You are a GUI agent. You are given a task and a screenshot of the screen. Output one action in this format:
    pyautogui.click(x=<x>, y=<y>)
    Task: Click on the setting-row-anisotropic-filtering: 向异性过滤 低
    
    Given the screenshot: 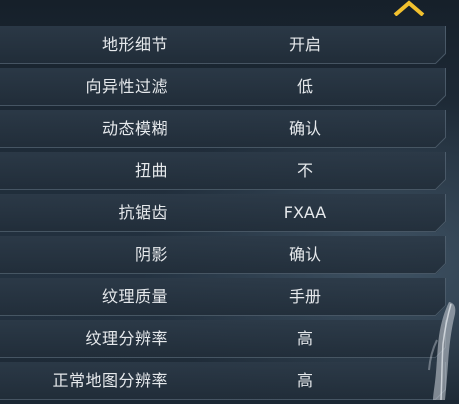 What is the action you would take?
    pyautogui.click(x=229, y=87)
    